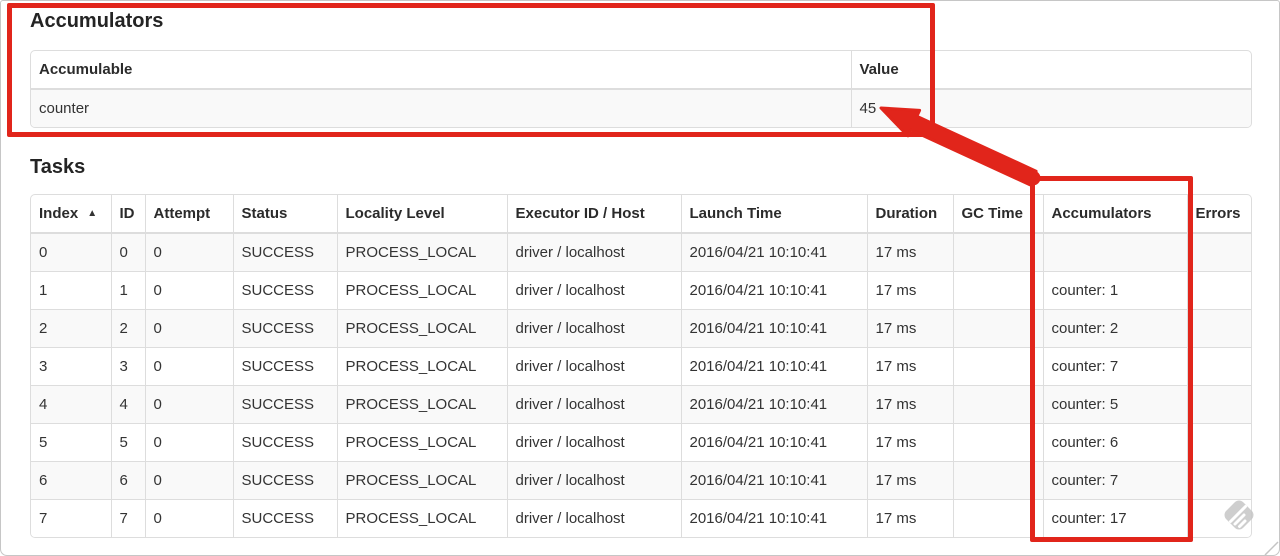 Image resolution: width=1280 pixels, height=556 pixels. What do you see at coordinates (128, 328) in the screenshot?
I see `task-cell-id: 2` at bounding box center [128, 328].